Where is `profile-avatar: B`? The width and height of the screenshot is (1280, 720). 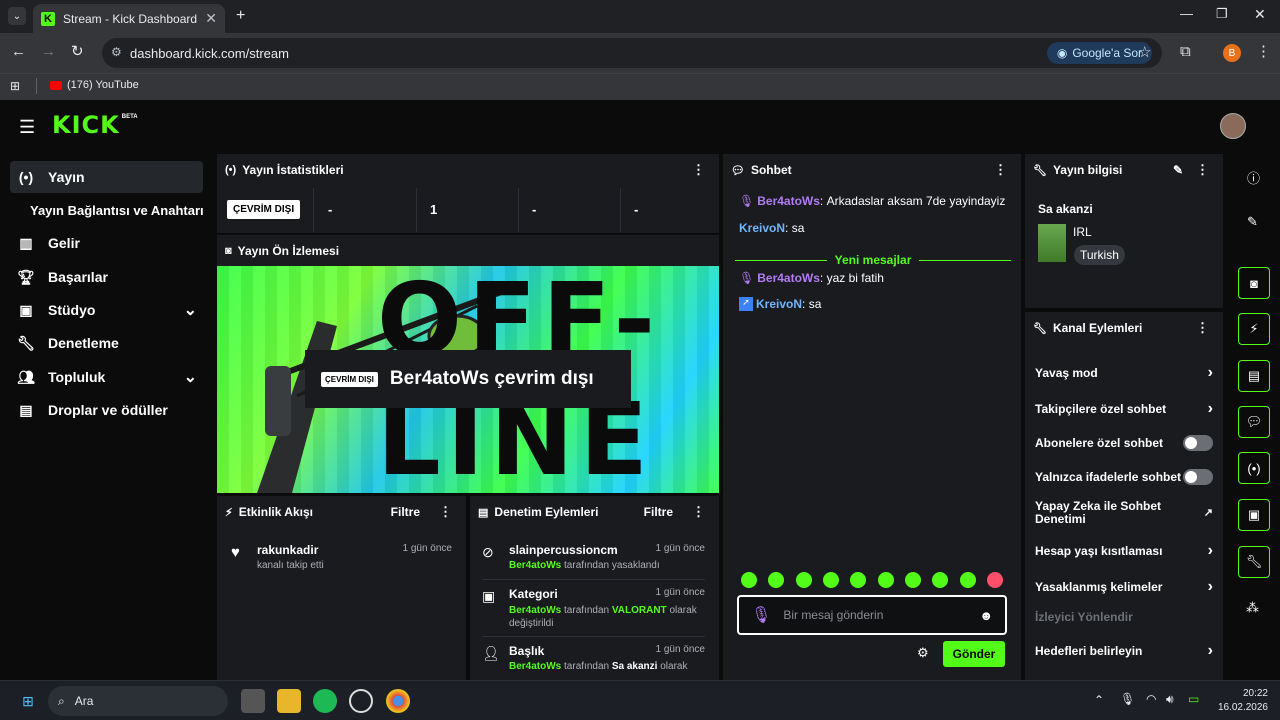
profile-avatar: B is located at coordinates (1232, 53).